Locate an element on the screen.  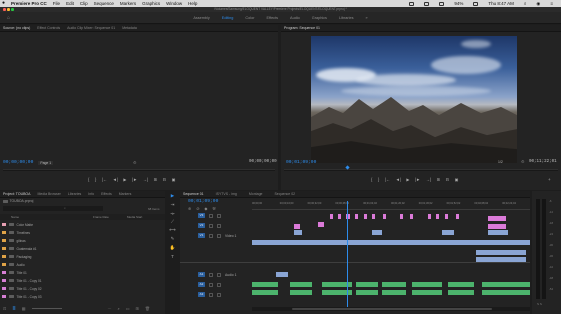
timeline-timecode: 00;01;09;00 is located at coordinates (203, 201).